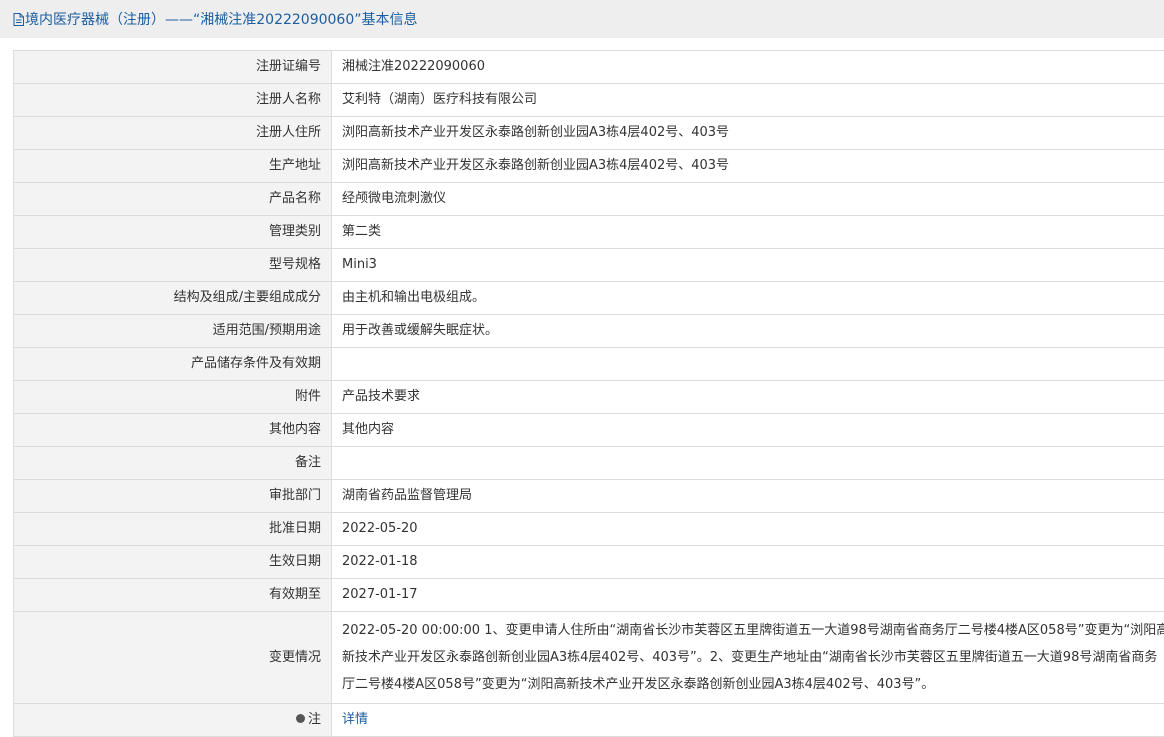 The width and height of the screenshot is (1164, 737). Describe the element at coordinates (173, 166) in the screenshot. I see `field-label: 生产地址` at that location.